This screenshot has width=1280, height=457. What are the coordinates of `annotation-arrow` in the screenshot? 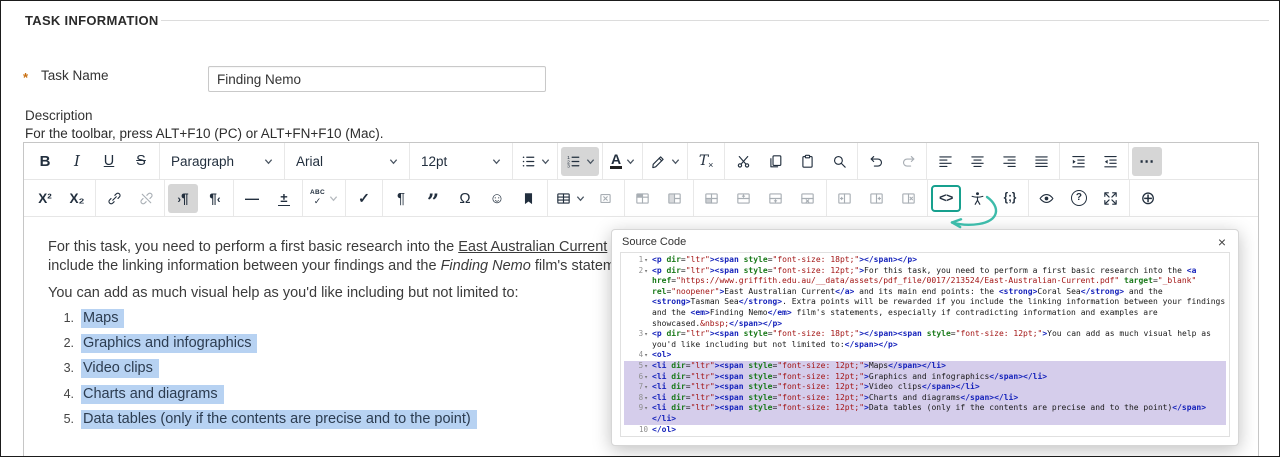 It's located at (974, 212).